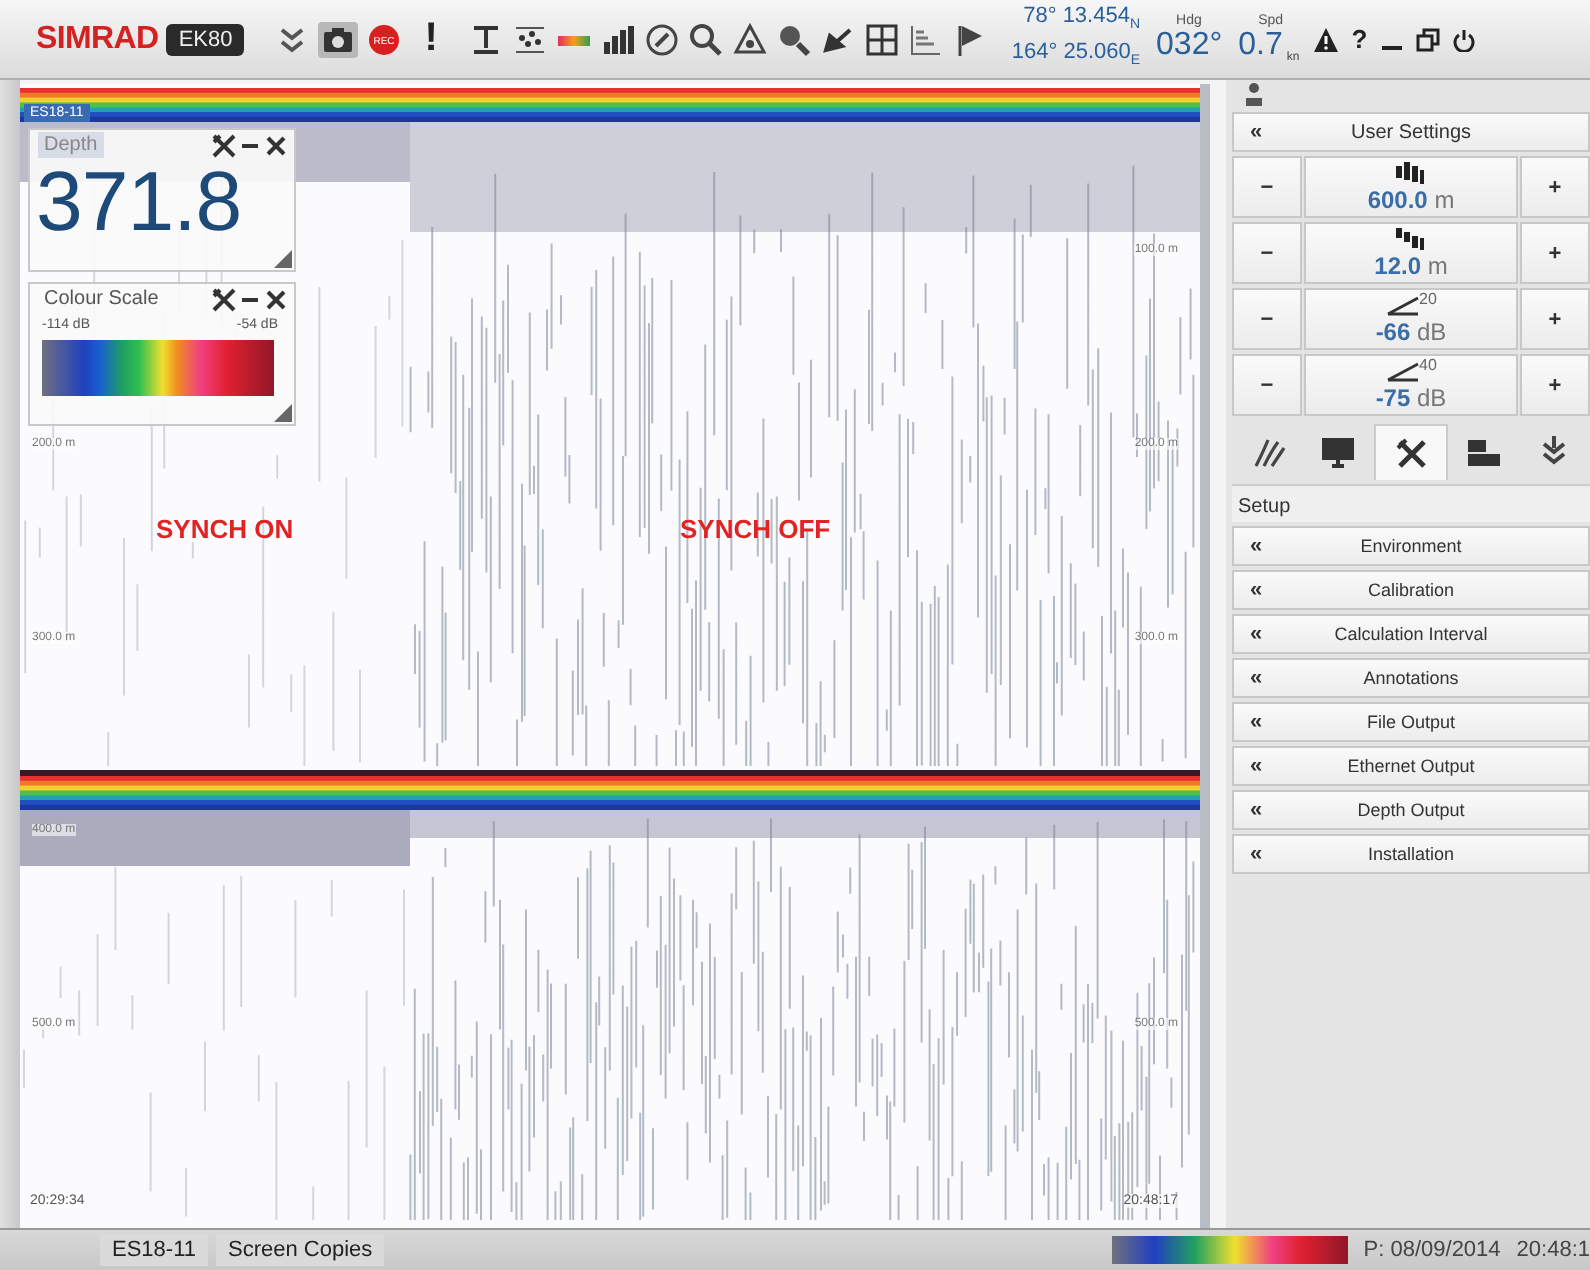 The width and height of the screenshot is (1590, 1270). What do you see at coordinates (1411, 503) in the screenshot?
I see `section-title: Setup` at bounding box center [1411, 503].